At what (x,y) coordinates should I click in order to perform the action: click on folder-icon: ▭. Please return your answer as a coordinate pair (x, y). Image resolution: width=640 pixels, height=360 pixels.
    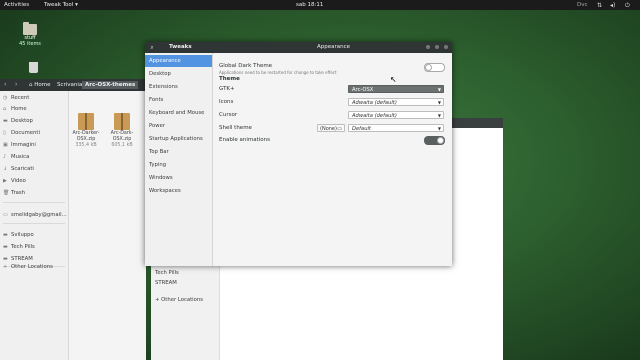
    Looking at the image, I should click on (339, 129).